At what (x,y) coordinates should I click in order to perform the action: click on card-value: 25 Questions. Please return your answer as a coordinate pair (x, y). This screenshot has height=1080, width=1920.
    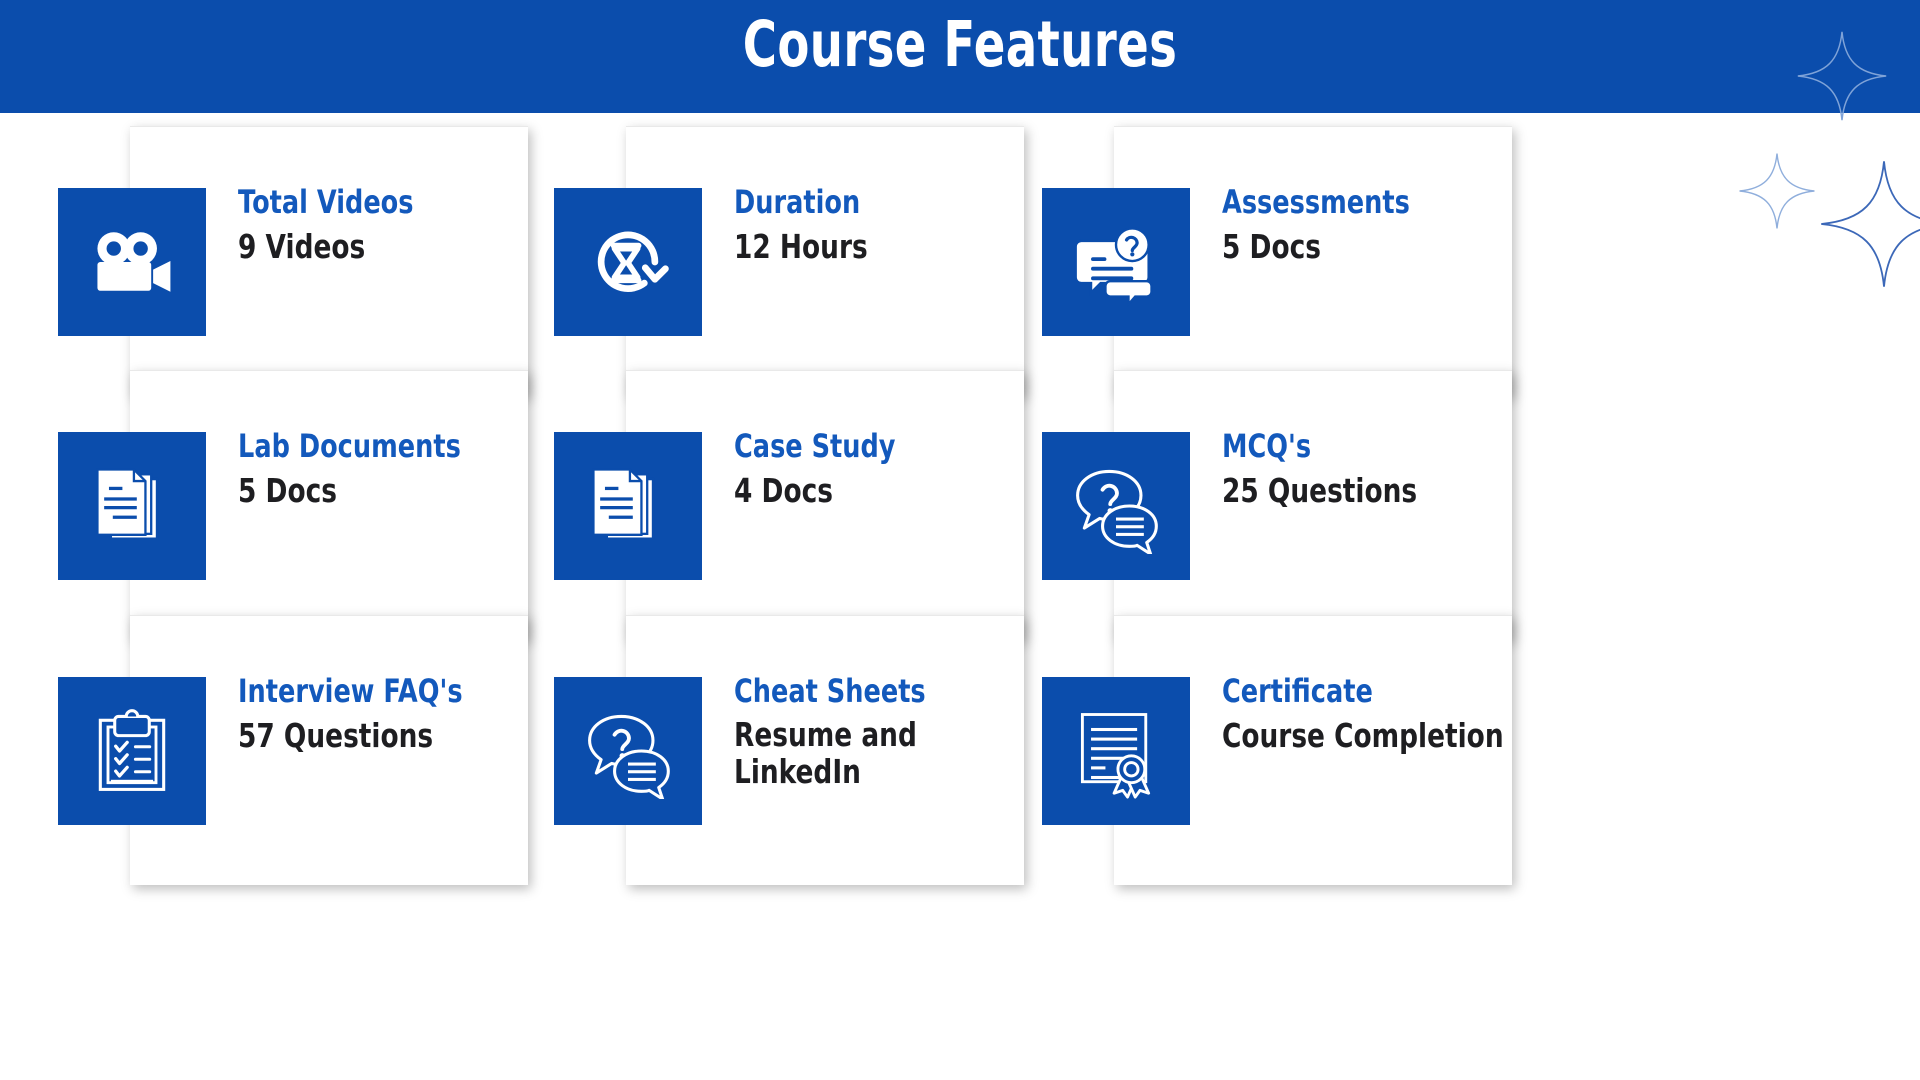
    Looking at the image, I should click on (1320, 490).